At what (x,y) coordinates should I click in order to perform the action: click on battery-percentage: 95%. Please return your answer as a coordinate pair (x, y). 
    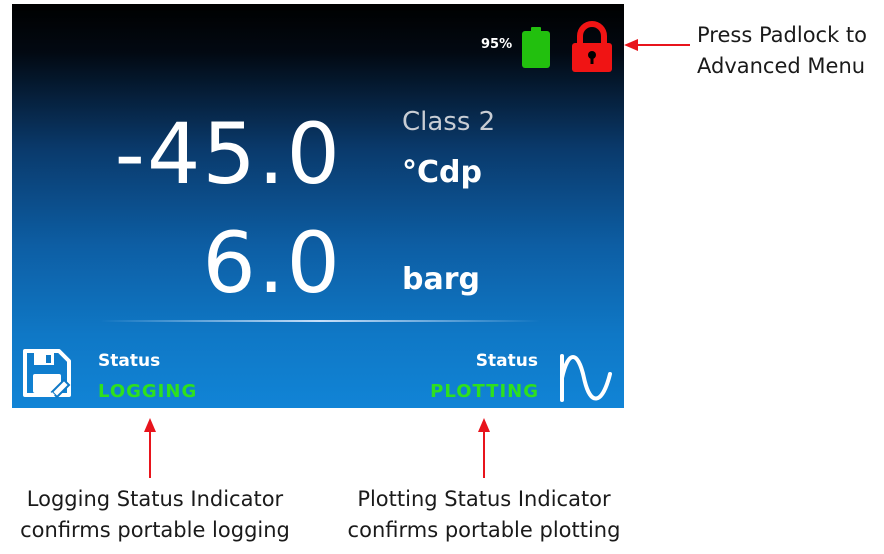
    Looking at the image, I should click on (497, 44).